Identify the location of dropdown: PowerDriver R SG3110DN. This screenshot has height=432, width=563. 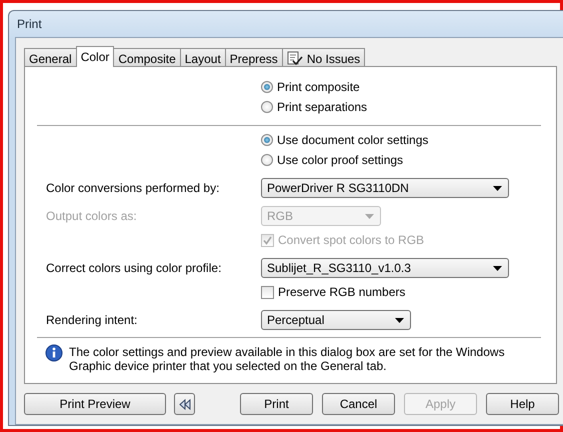
(385, 188).